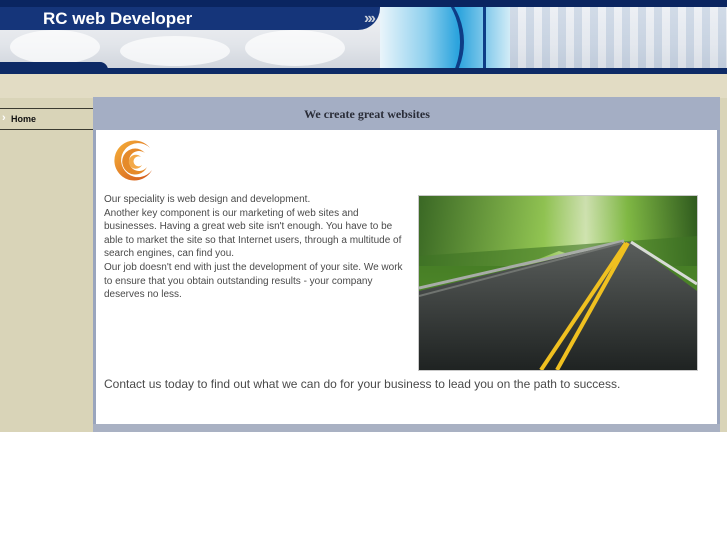 The width and height of the screenshot is (727, 545). What do you see at coordinates (363, 37) in the screenshot?
I see `site-header: ››› RC web Developer` at bounding box center [363, 37].